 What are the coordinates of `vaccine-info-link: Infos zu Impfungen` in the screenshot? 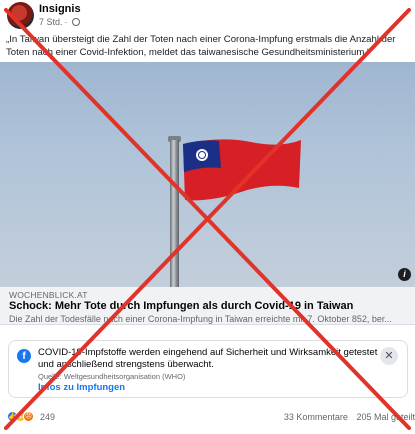 It's located at (81, 387).